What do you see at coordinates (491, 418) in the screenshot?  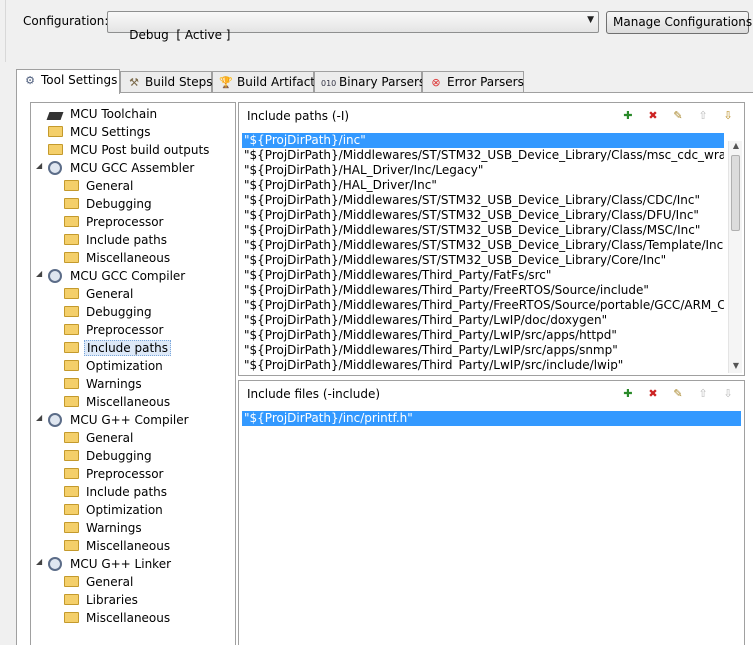 I see `list-item: "${ProjDirPath}/inc/printf.h"` at bounding box center [491, 418].